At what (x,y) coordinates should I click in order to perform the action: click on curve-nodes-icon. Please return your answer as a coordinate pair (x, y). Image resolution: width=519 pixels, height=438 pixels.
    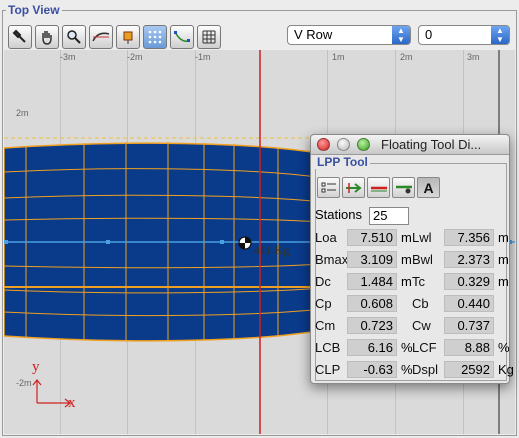
    Looking at the image, I should click on (182, 37).